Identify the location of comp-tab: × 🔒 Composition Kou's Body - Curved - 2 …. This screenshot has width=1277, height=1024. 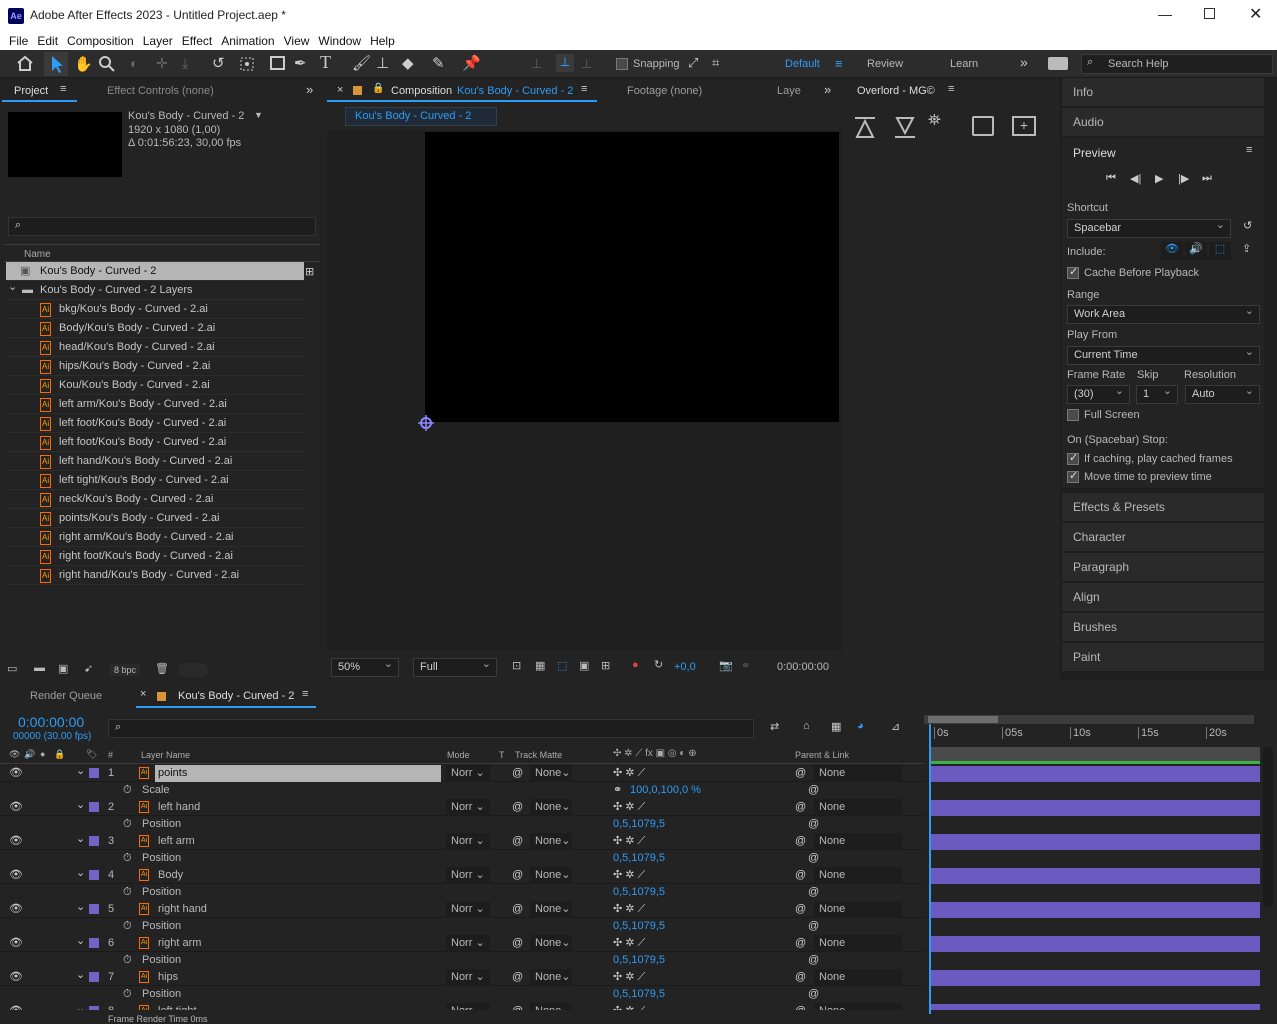
(462, 91).